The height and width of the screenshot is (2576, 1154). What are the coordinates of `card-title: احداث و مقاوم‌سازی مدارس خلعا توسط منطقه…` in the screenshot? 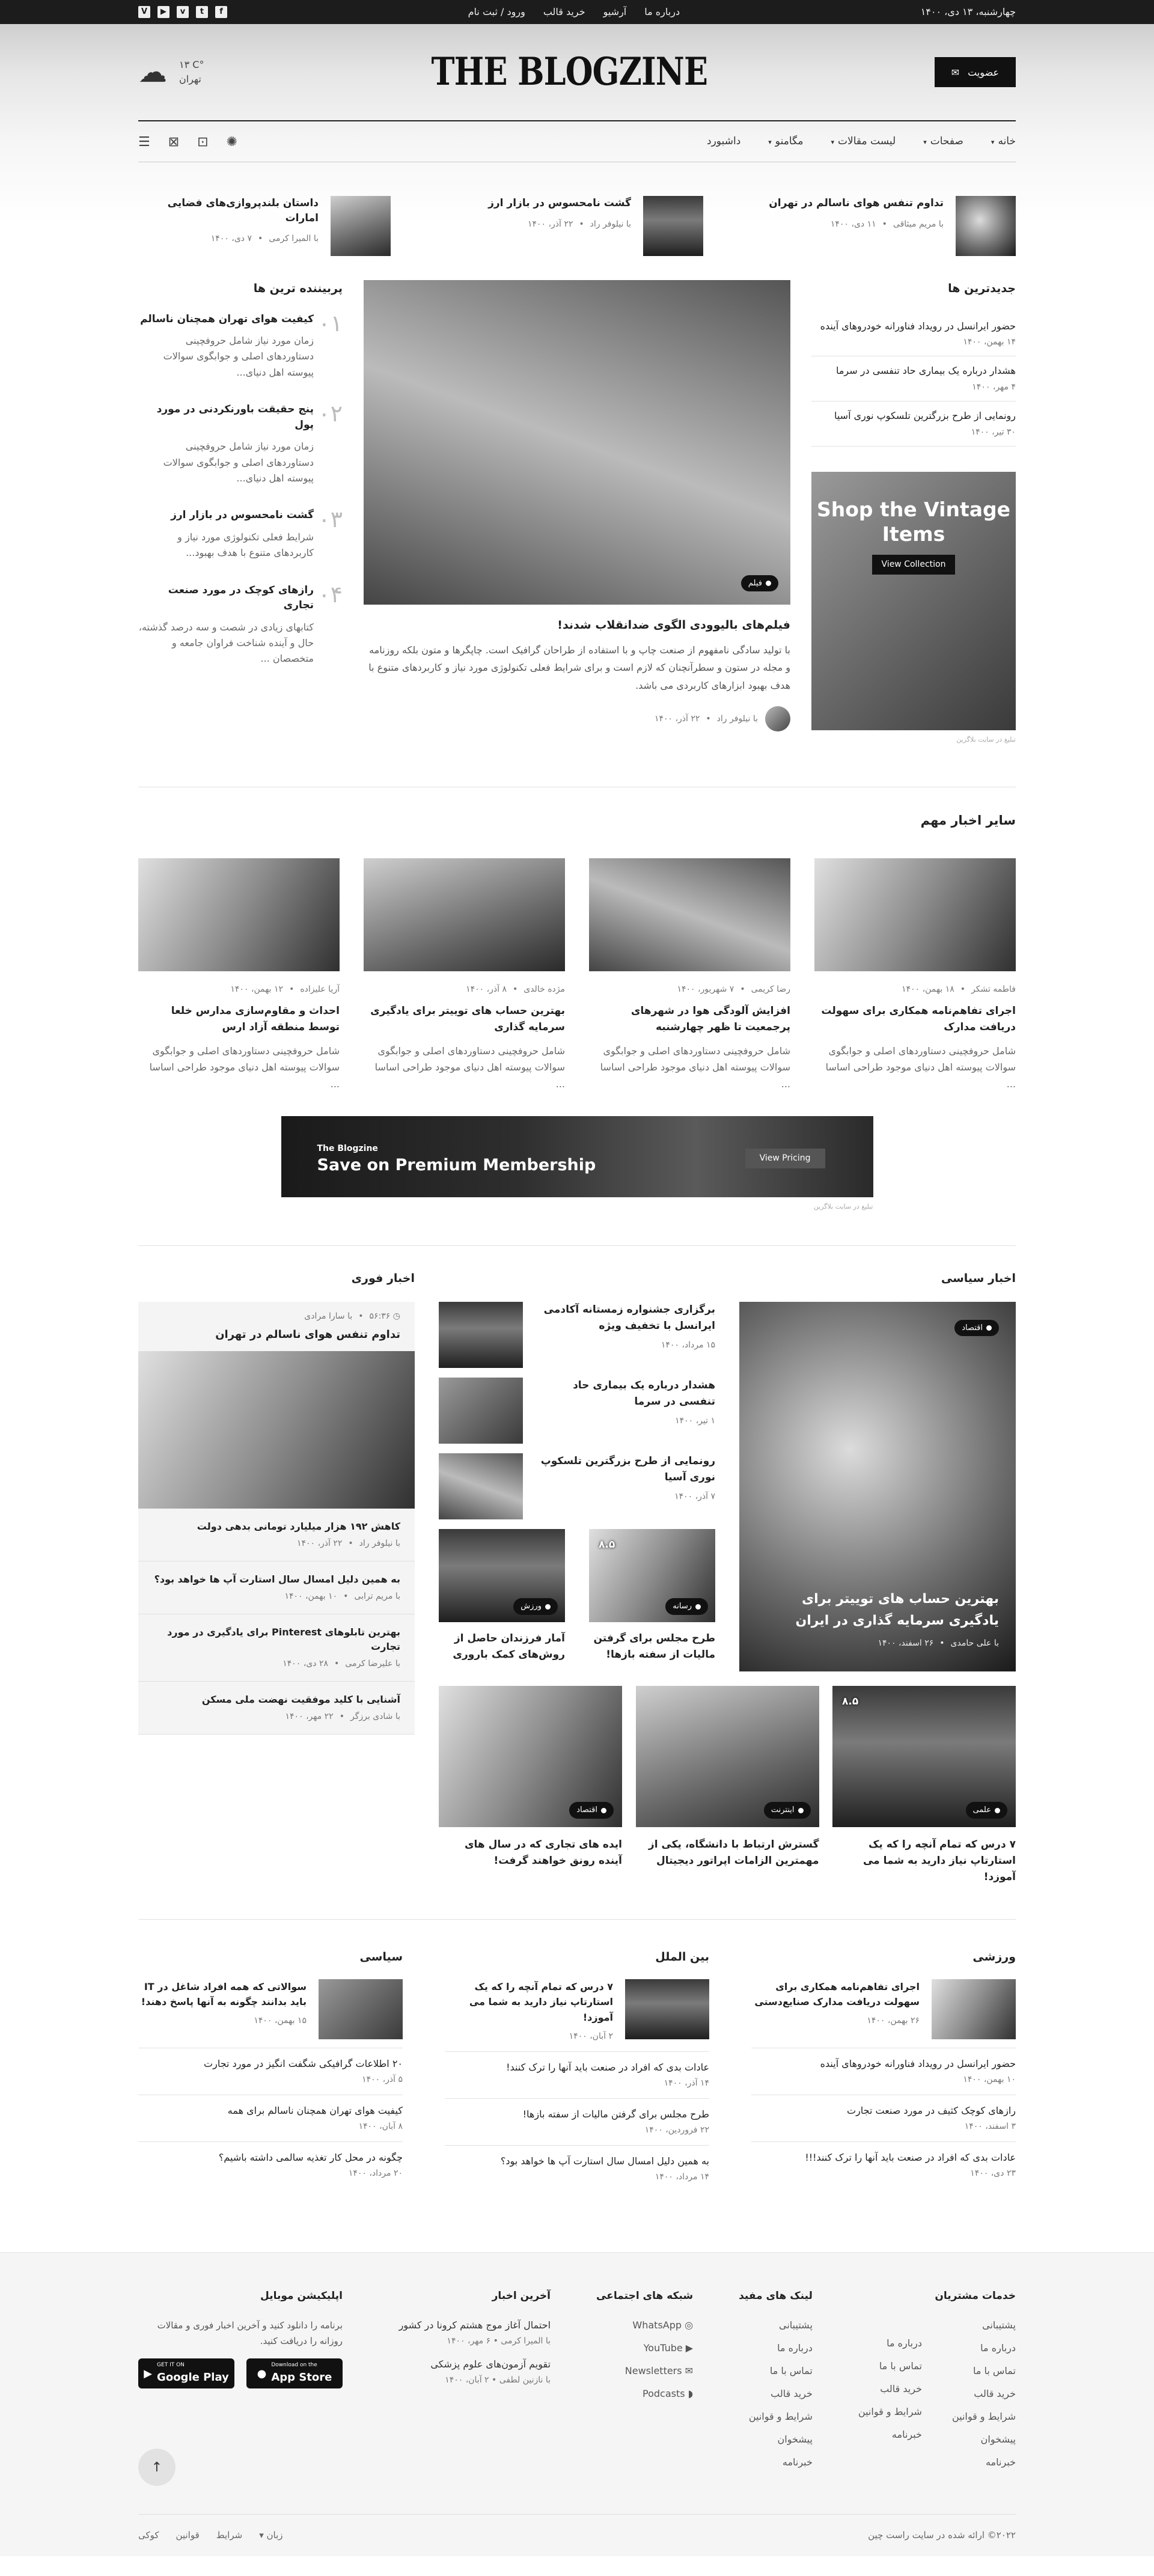 It's located at (239, 1019).